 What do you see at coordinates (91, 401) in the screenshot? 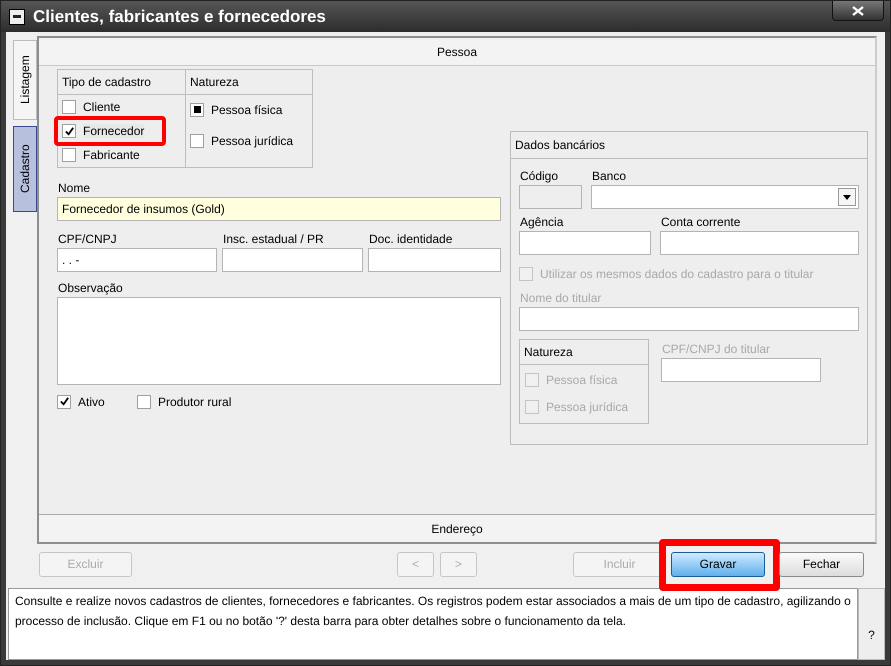
I see `checkbox-label: Ativo` at bounding box center [91, 401].